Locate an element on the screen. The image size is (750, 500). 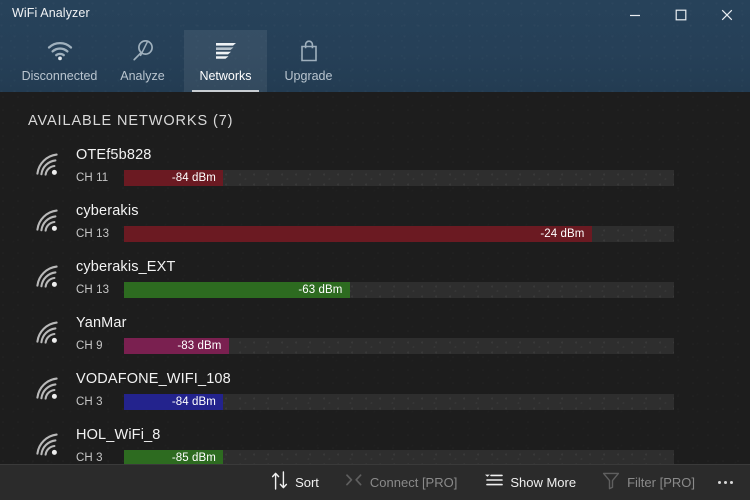
title-bar: WiFi Analyzer is located at coordinates (375, 15).